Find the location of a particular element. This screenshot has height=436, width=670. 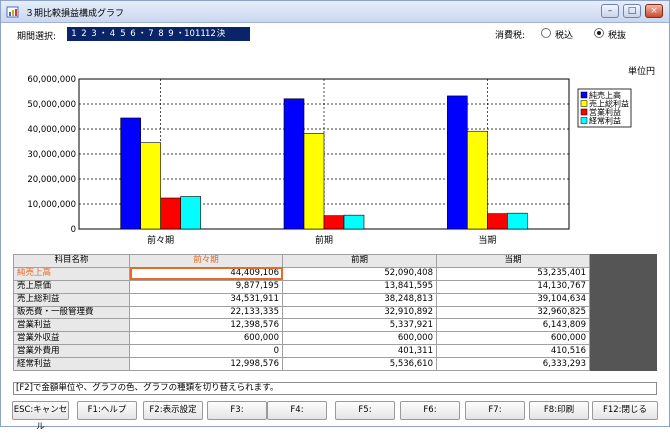

amount-cell: 52,090,408 is located at coordinates (359, 273).